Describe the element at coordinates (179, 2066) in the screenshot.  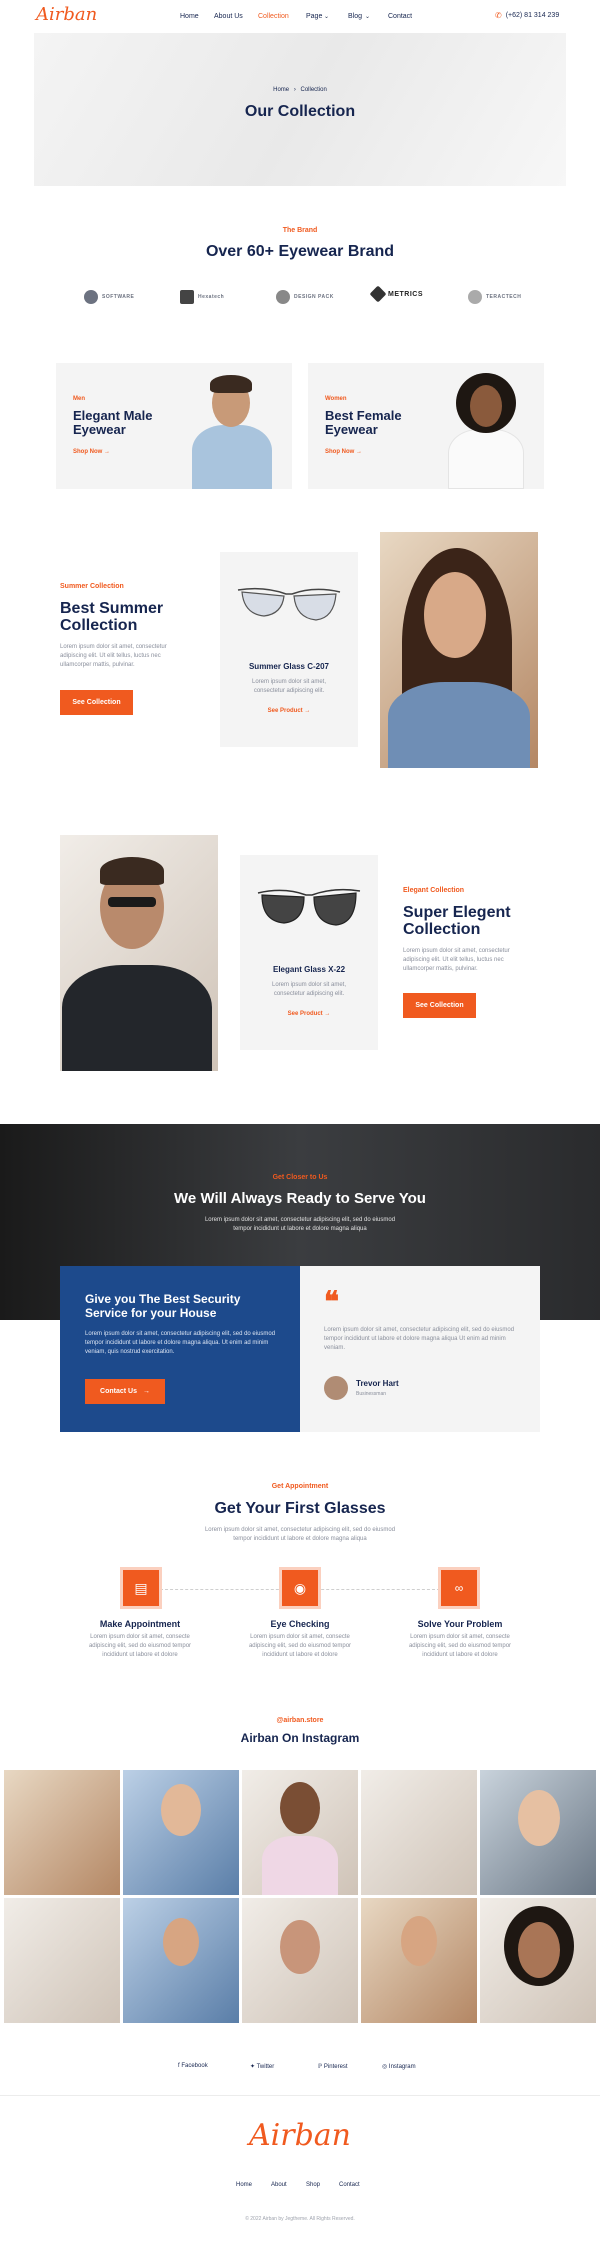
I see `facebook-icon: f` at that location.